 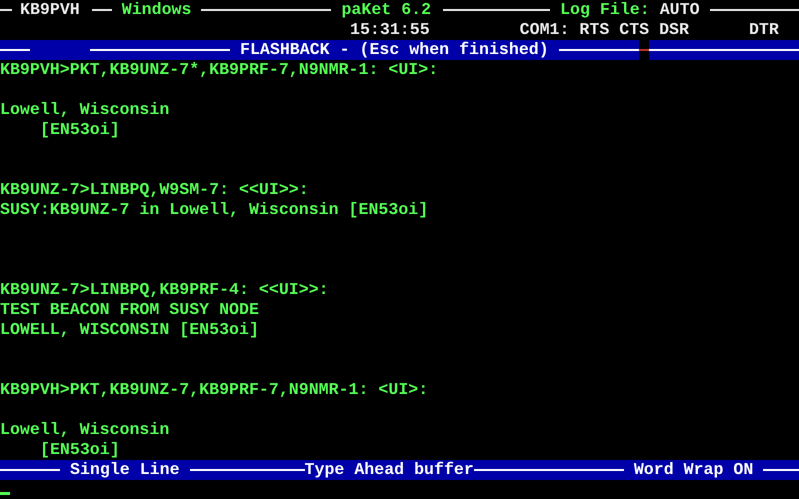 What do you see at coordinates (680, 10) in the screenshot?
I see `log-file-value: AUTO` at bounding box center [680, 10].